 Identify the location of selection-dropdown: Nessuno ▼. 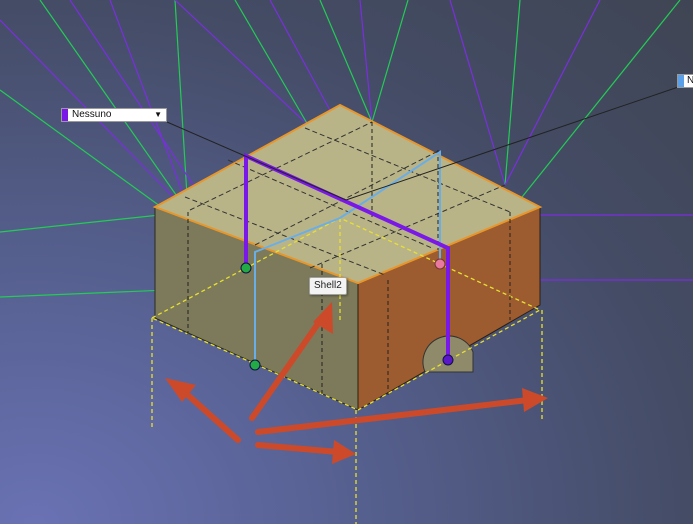
(114, 115).